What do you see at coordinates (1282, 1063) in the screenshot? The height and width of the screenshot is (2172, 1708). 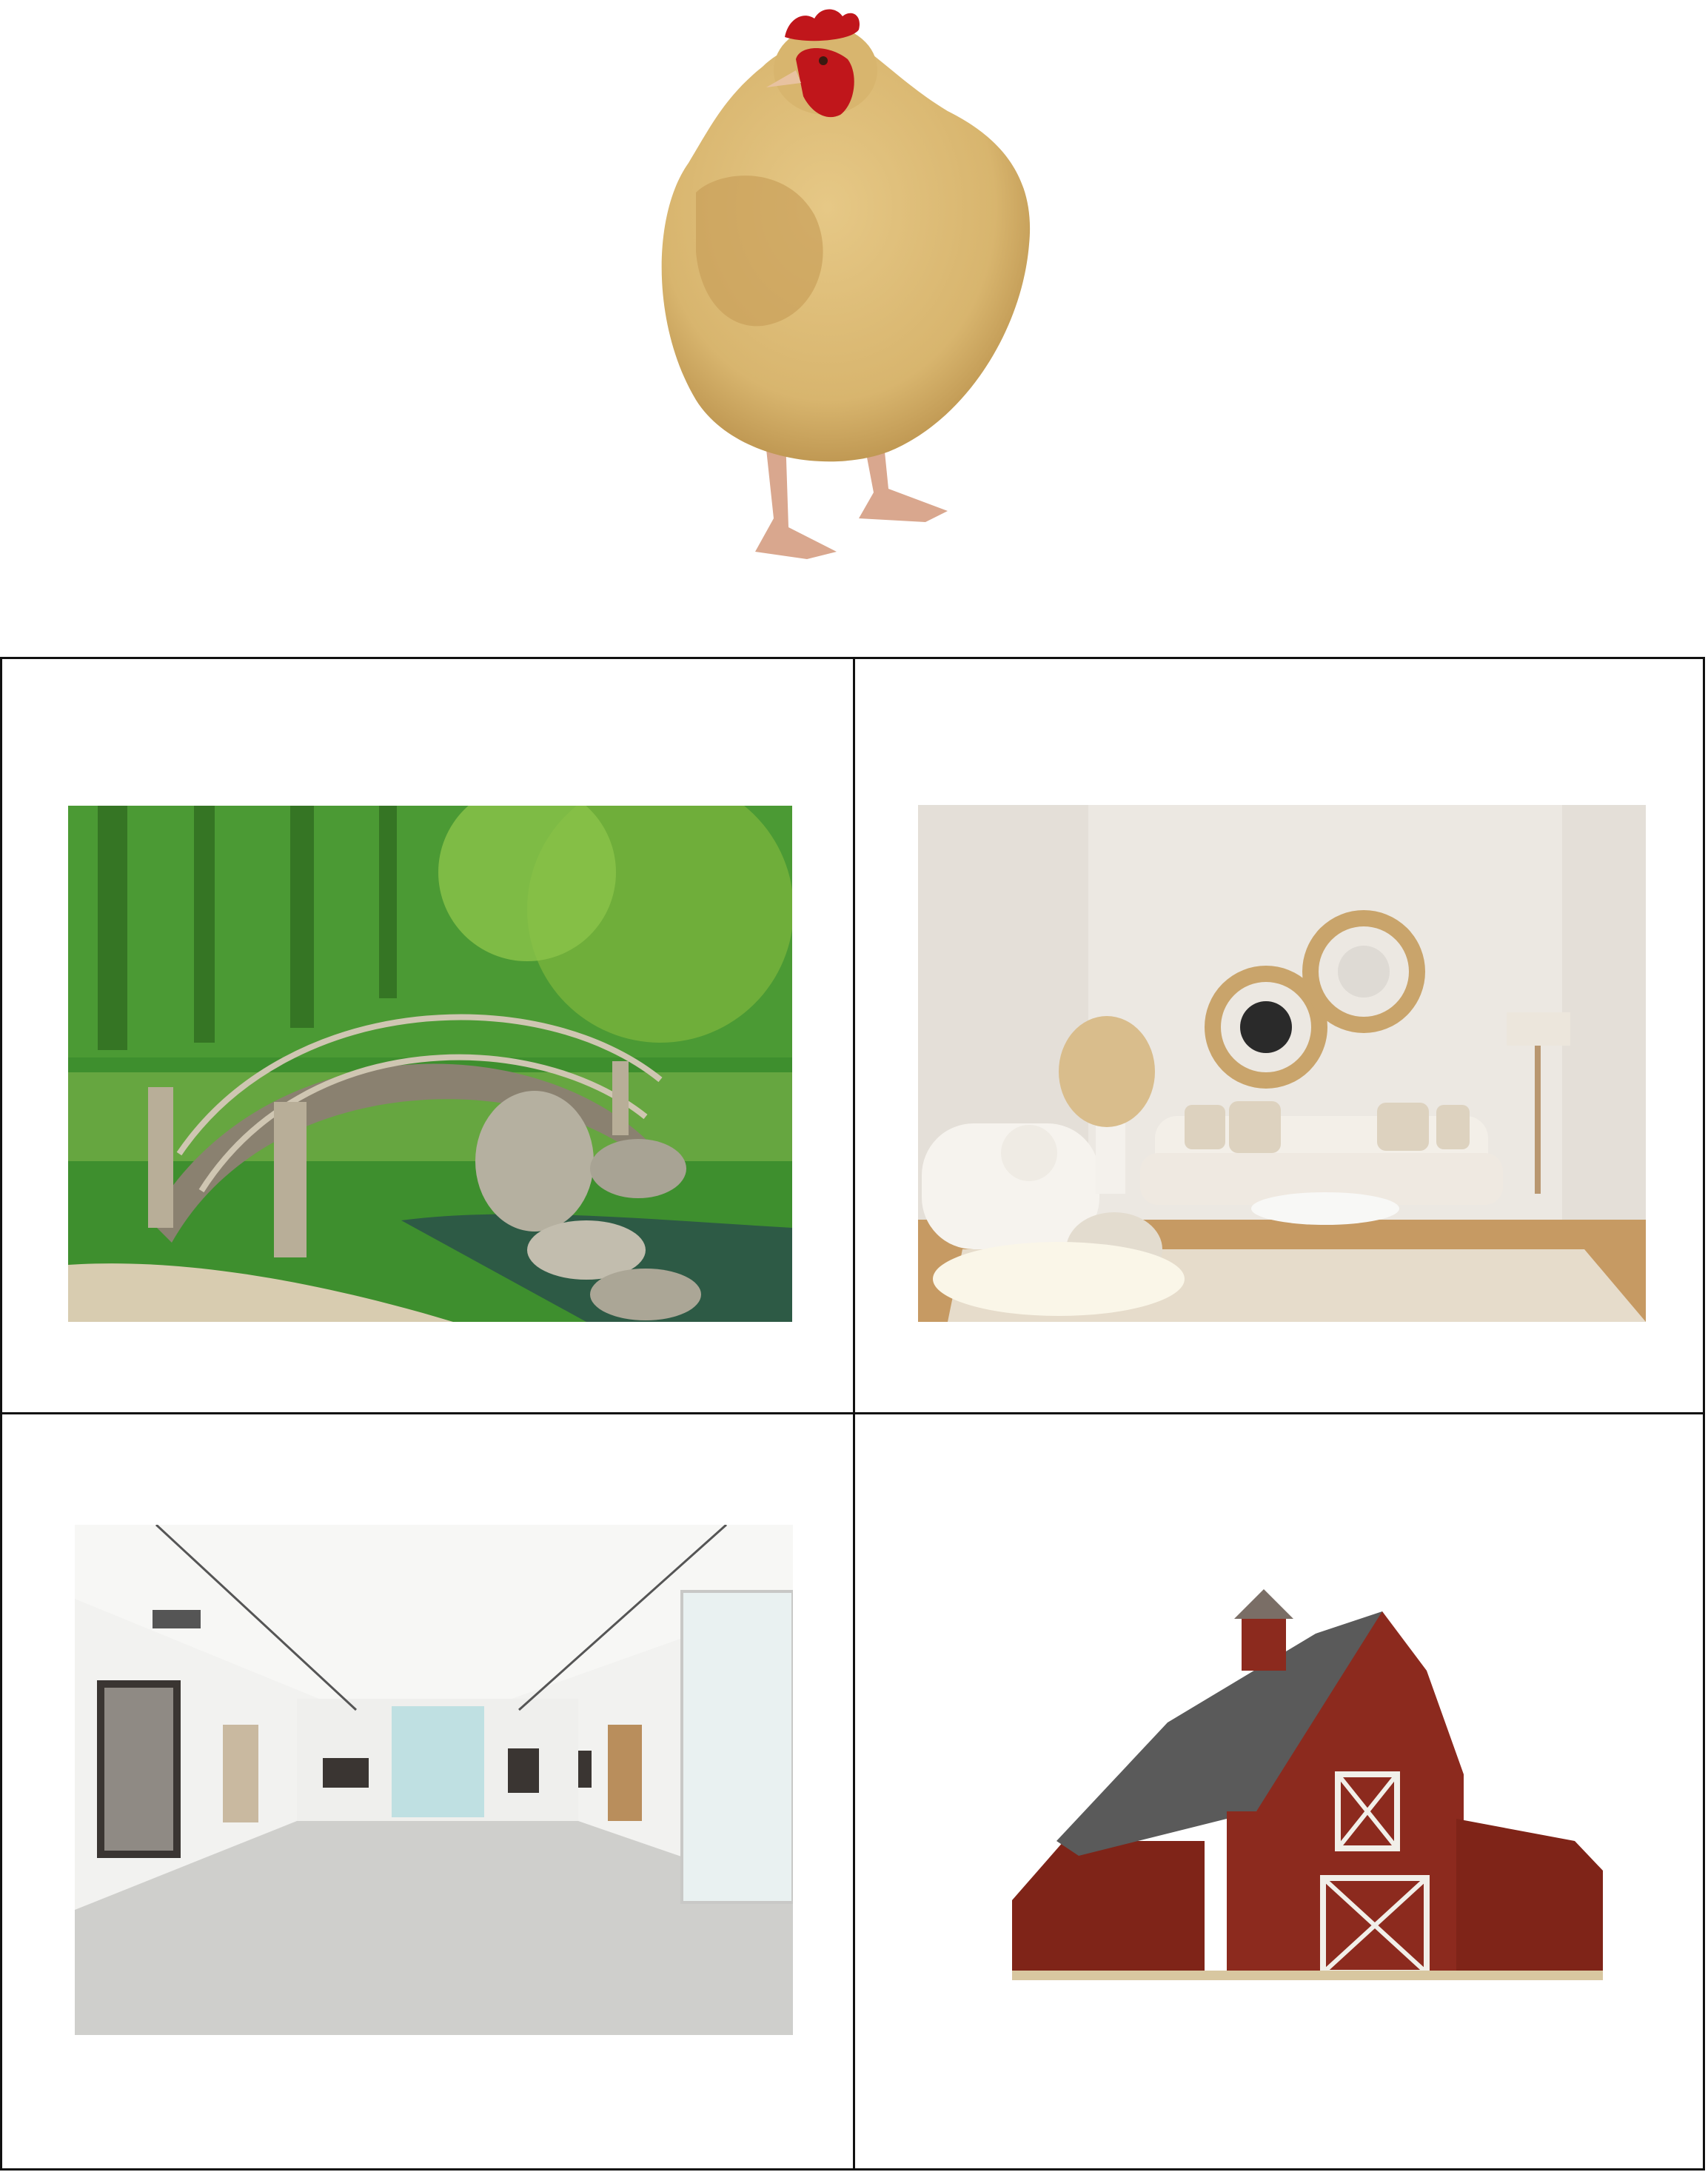 I see `living-room-image` at bounding box center [1282, 1063].